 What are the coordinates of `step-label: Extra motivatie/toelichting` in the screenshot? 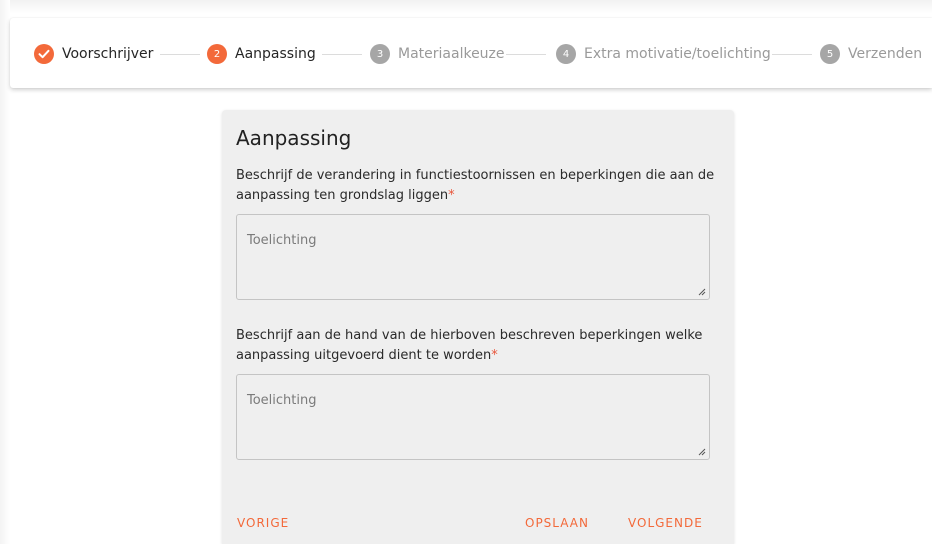 It's located at (677, 54).